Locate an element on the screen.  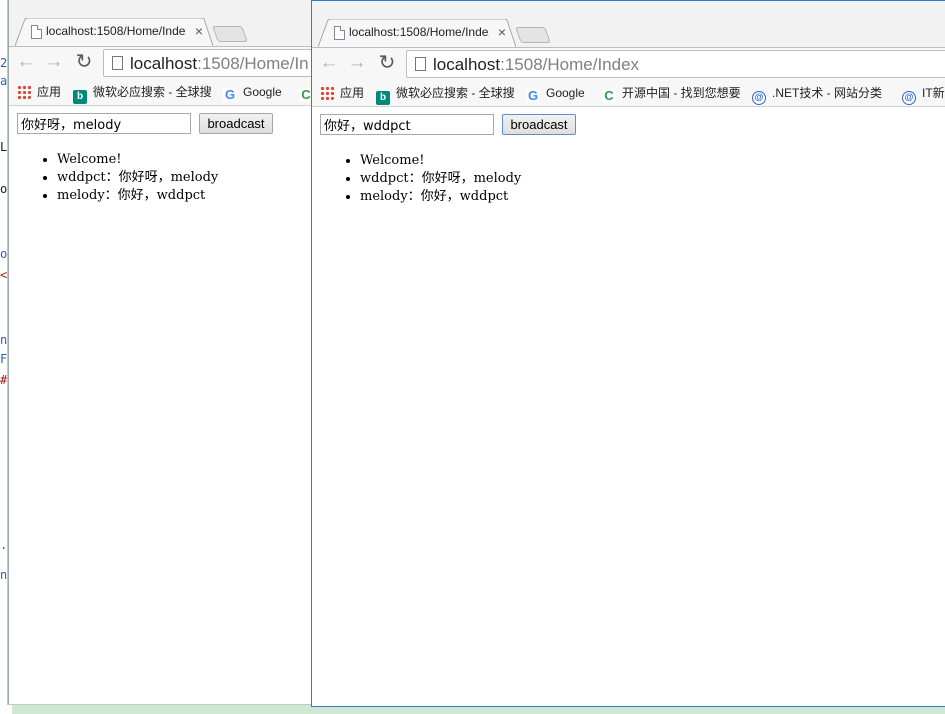
bookmark-oschina: C 开源中国 - 找到您想要 is located at coordinates (671, 93).